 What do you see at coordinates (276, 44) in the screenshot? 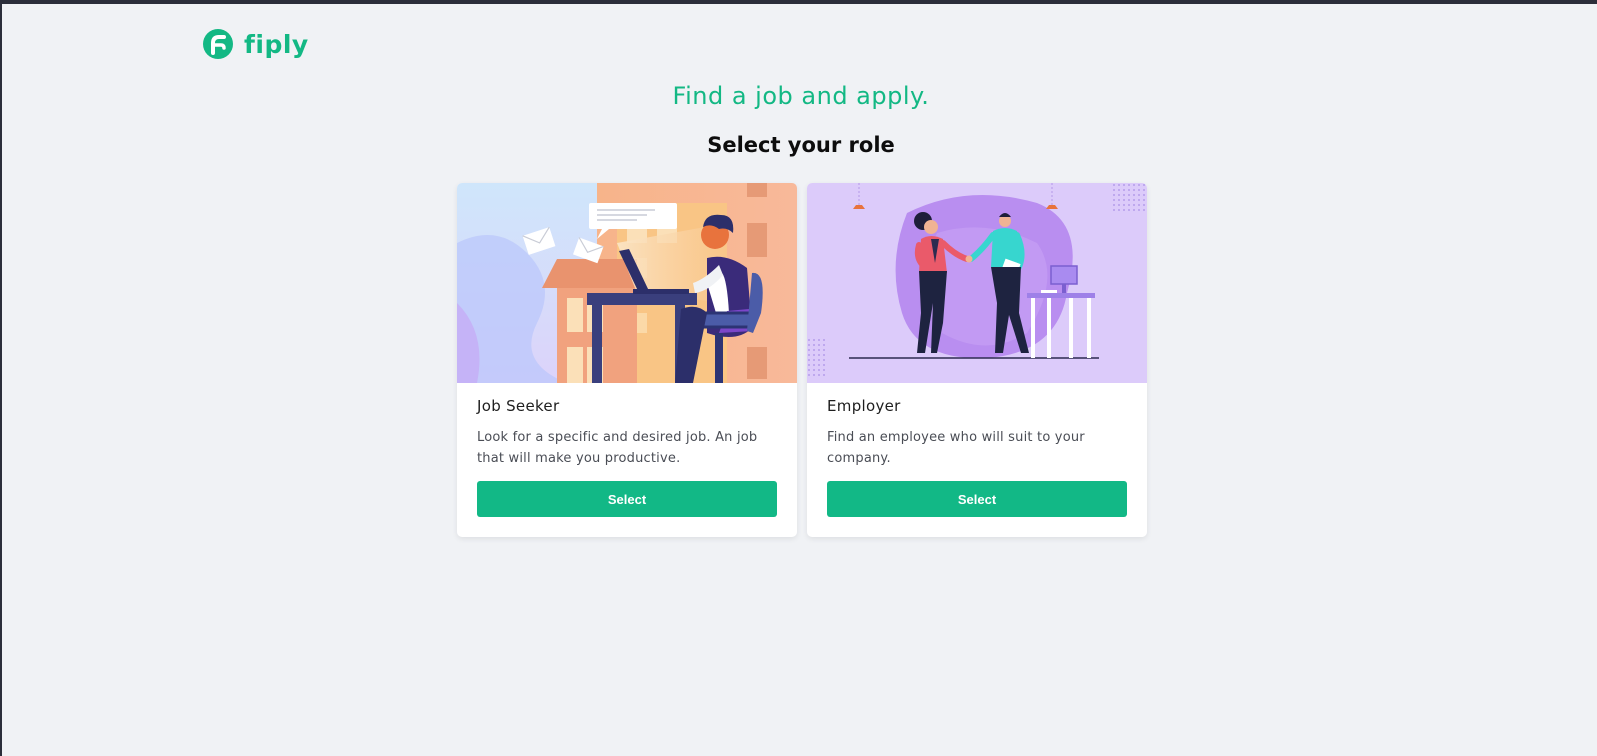
I see `brand-name: fiply` at bounding box center [276, 44].